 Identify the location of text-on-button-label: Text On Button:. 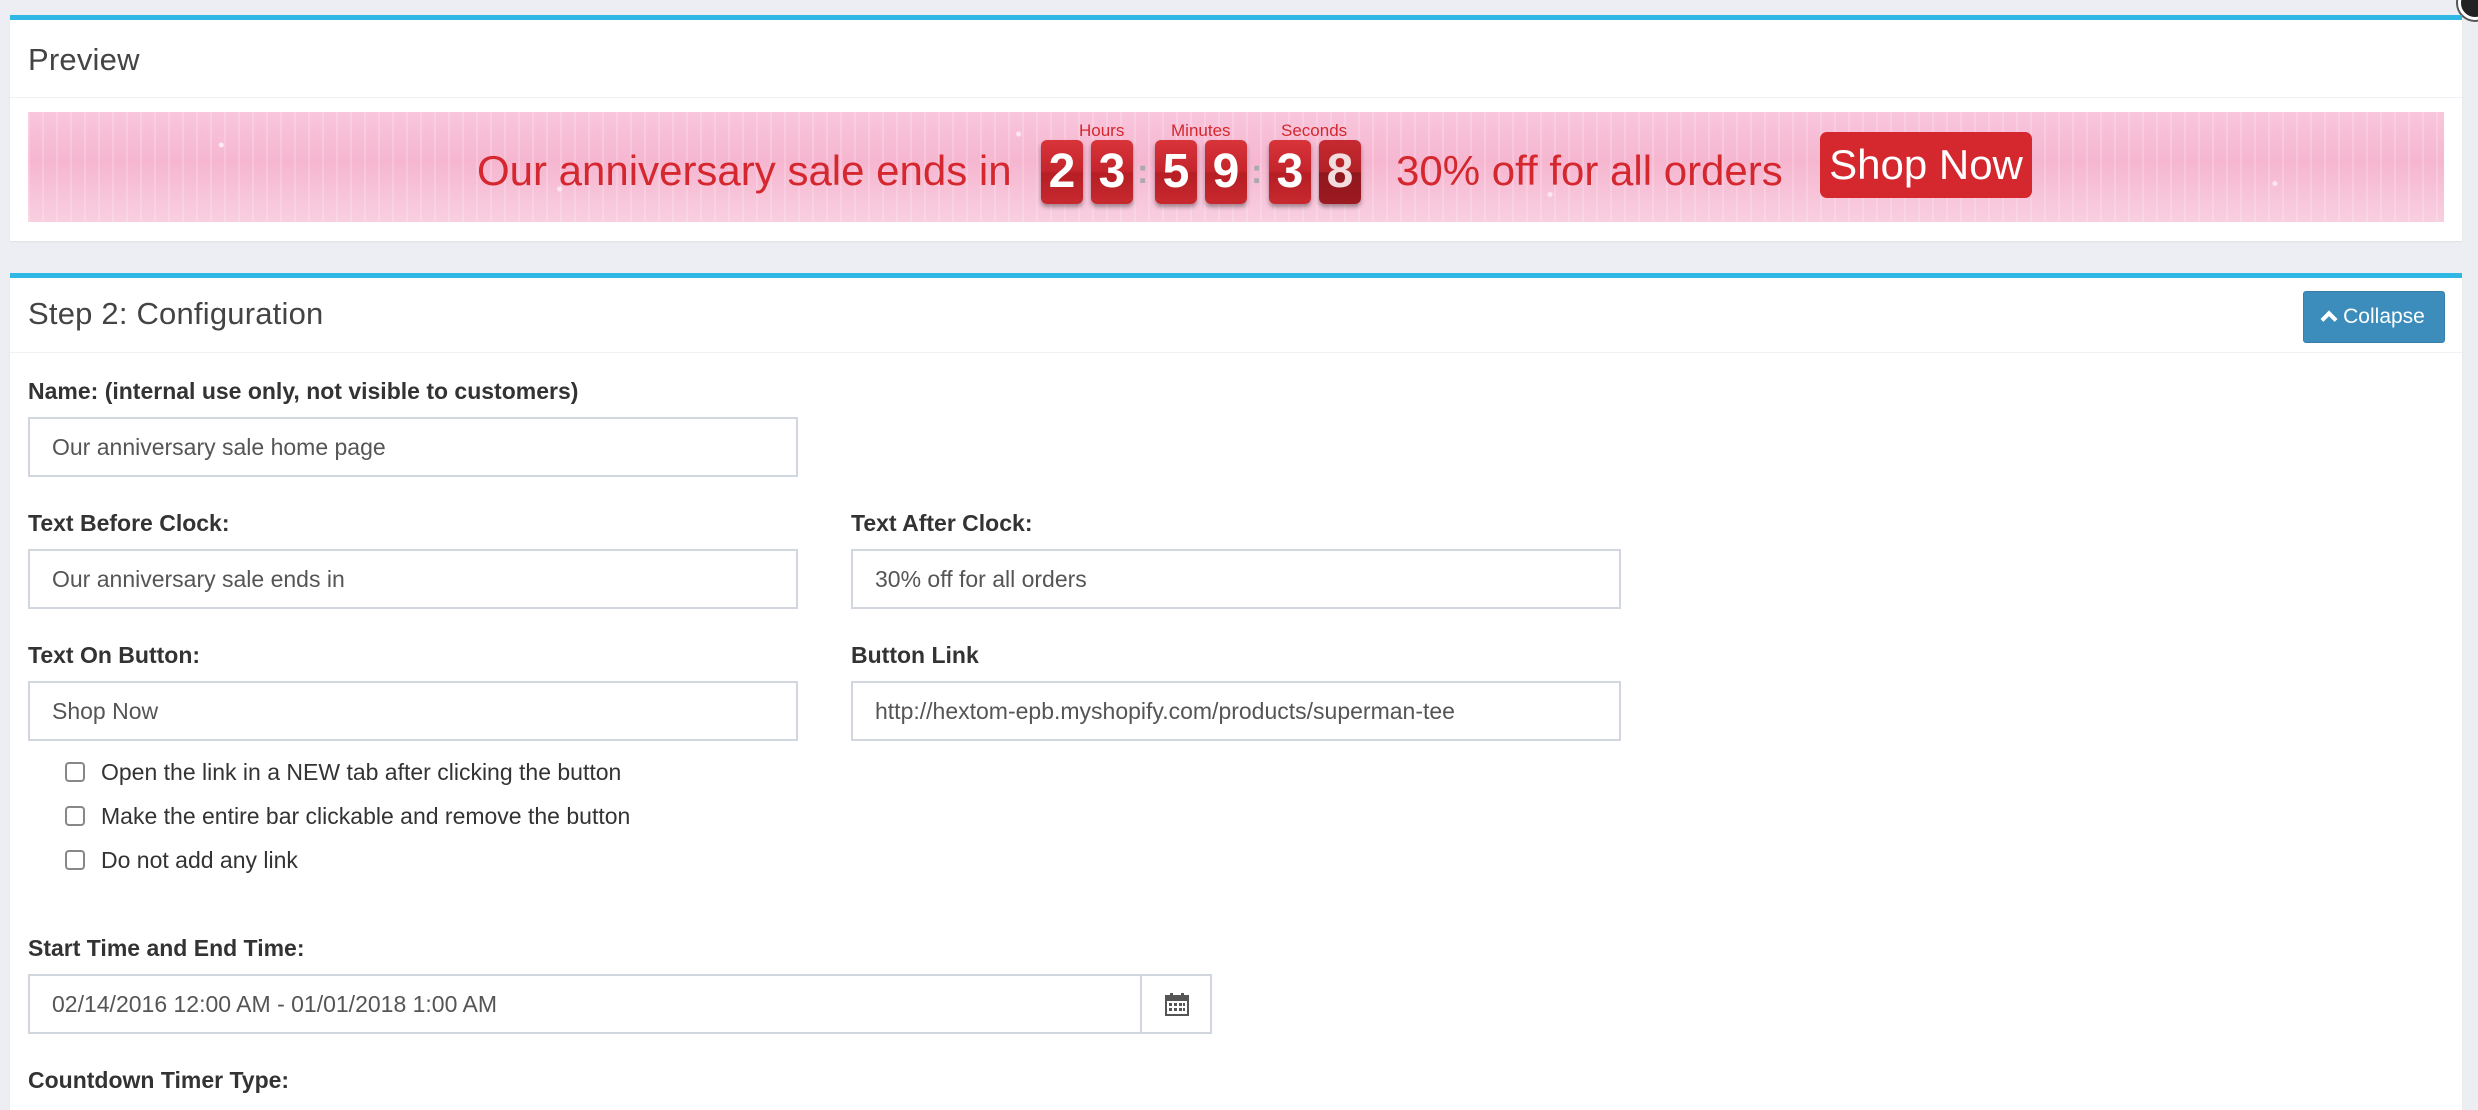
(114, 655).